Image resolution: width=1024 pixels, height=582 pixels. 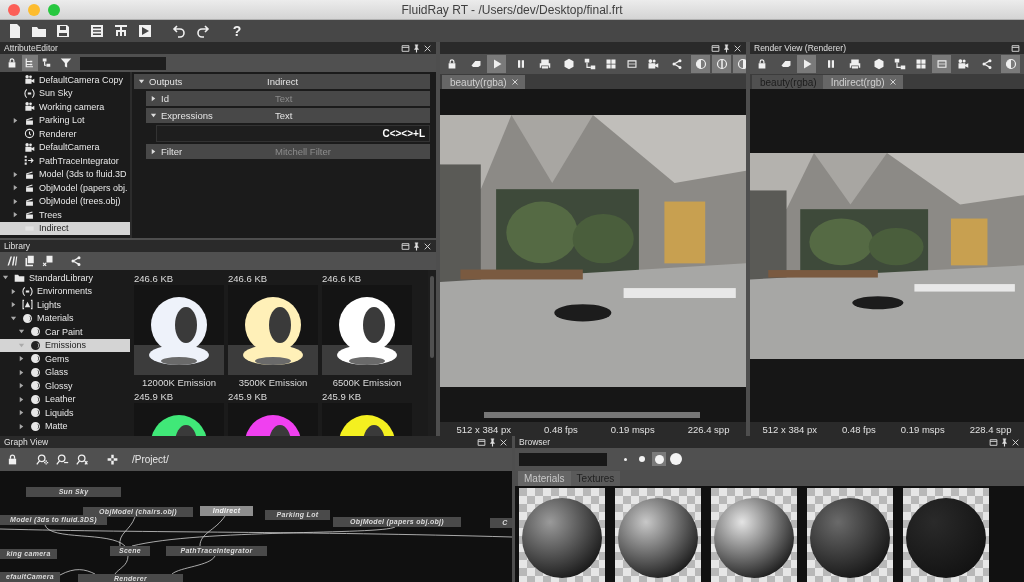 I want to click on tree-item: Leather, so click(x=65, y=399).